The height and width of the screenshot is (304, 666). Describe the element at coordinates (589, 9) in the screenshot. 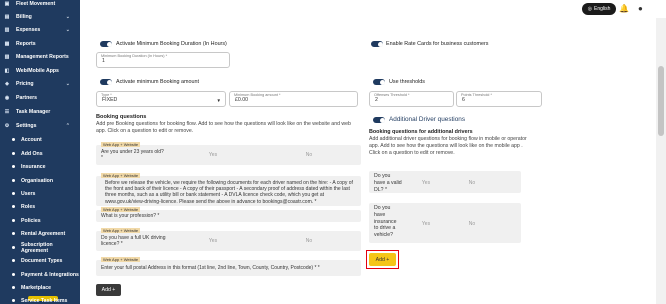

I see `globe-icon: ◎` at that location.